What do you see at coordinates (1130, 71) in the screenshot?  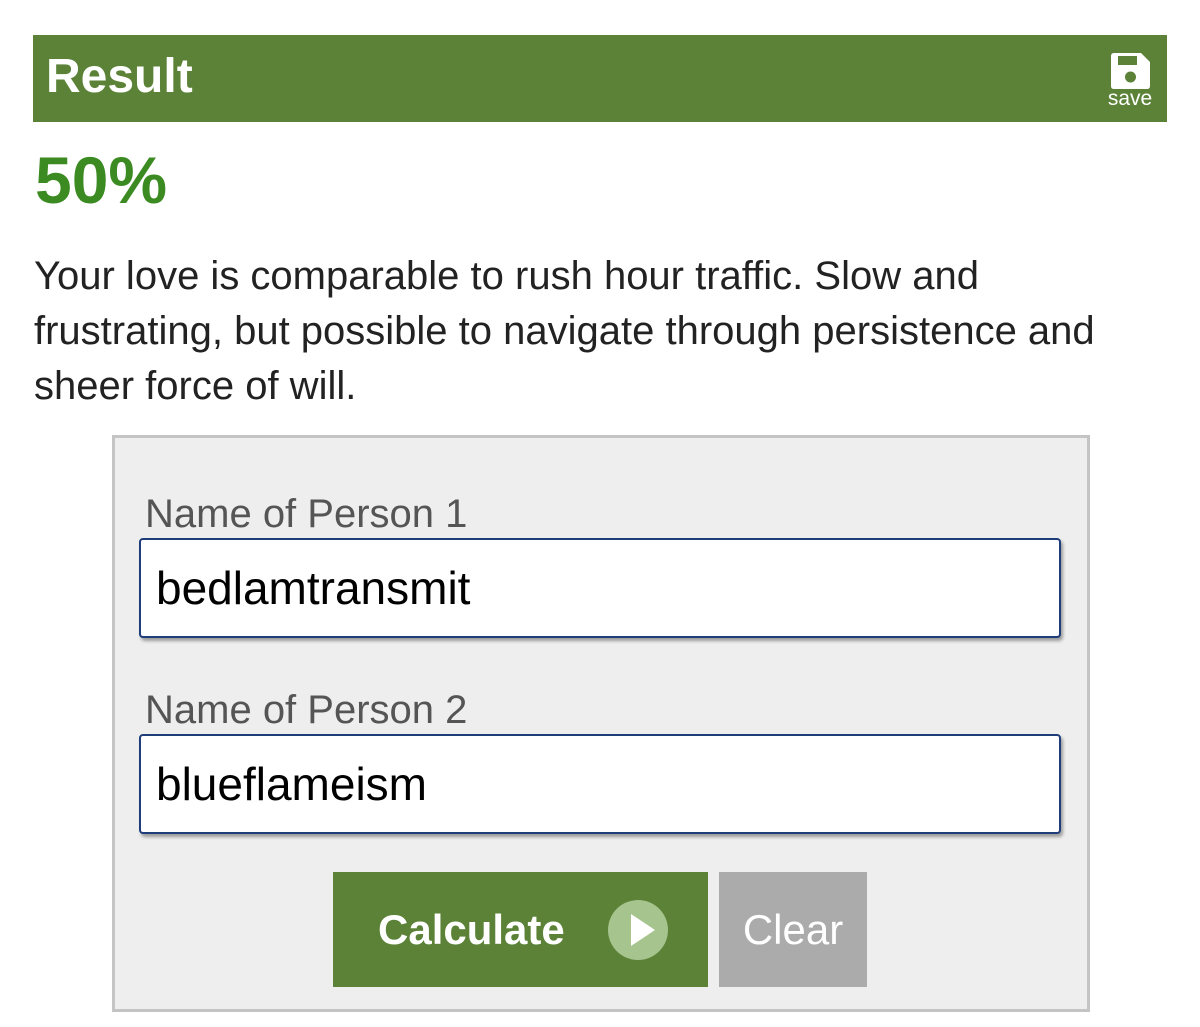 I see `floppy-disk-icon` at bounding box center [1130, 71].